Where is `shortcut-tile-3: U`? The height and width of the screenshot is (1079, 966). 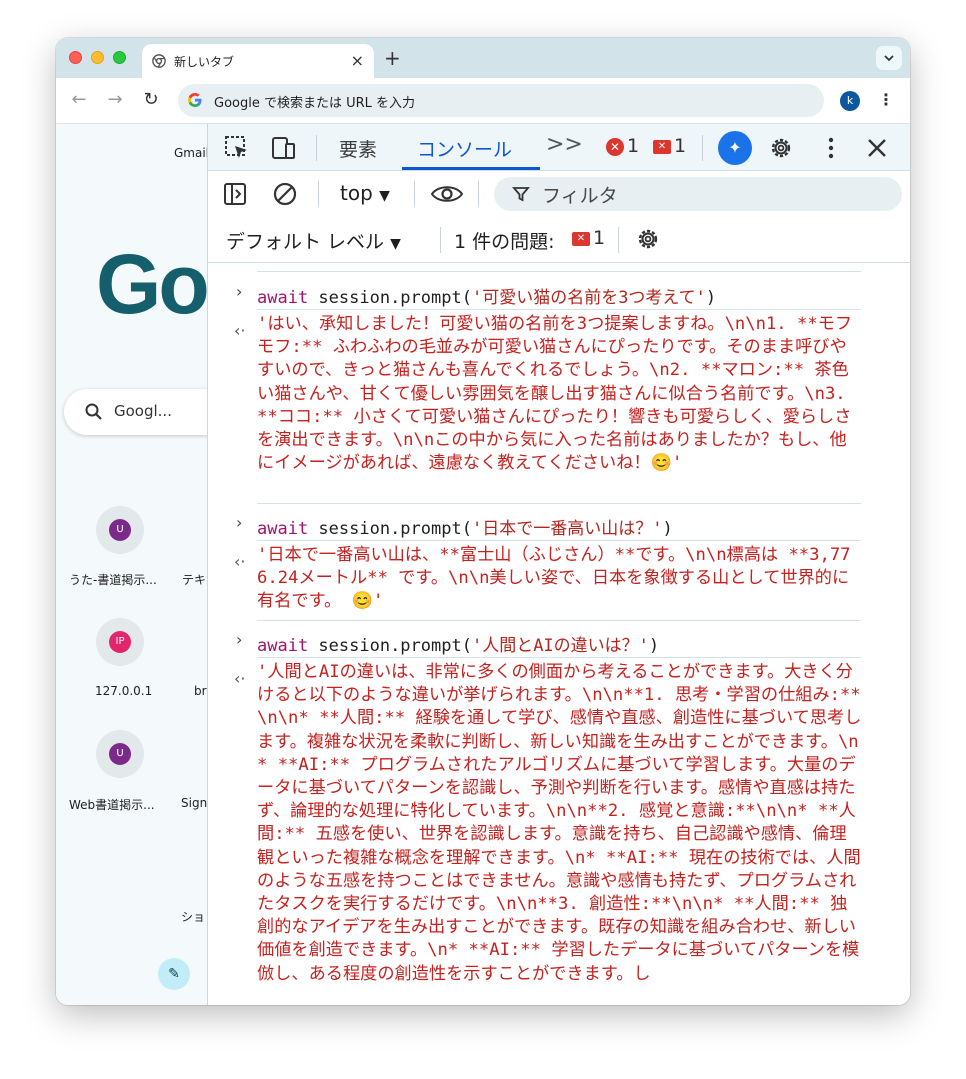
shortcut-tile-3: U is located at coordinates (120, 754).